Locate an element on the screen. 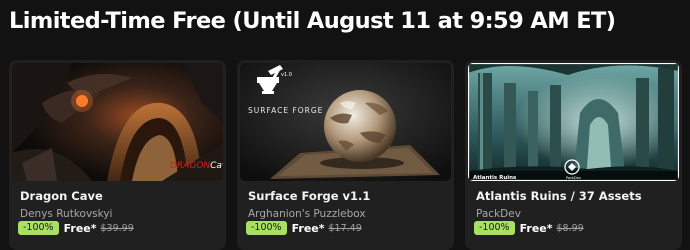 This screenshot has width=690, height=250. product-publisher: Arghanion's Puzzlebox is located at coordinates (307, 214).